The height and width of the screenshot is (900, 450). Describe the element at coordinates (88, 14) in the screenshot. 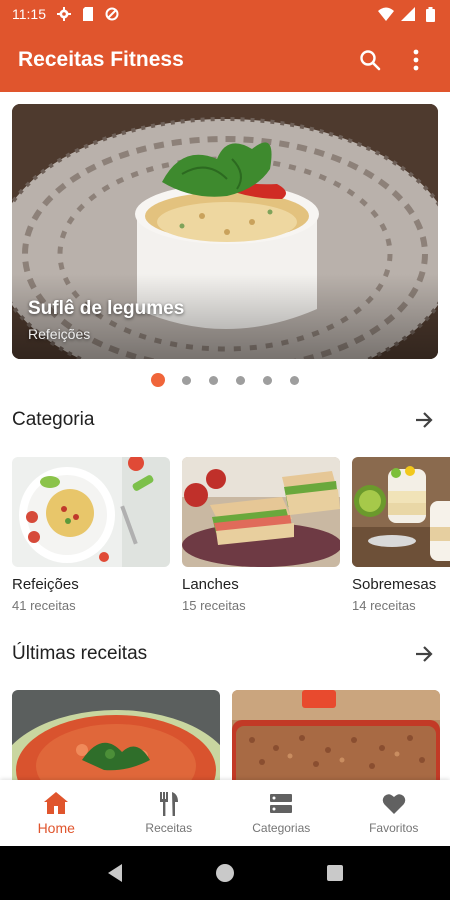

I see `sd-card-icon` at that location.